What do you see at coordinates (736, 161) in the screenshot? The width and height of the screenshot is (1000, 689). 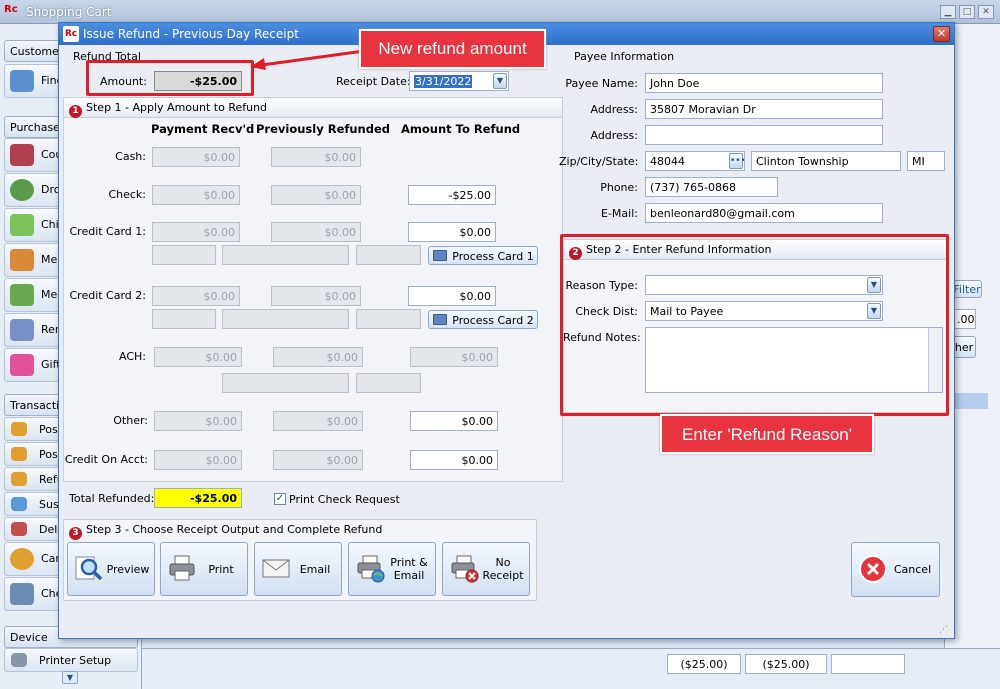 I see `ellipsis-icon: •••` at bounding box center [736, 161].